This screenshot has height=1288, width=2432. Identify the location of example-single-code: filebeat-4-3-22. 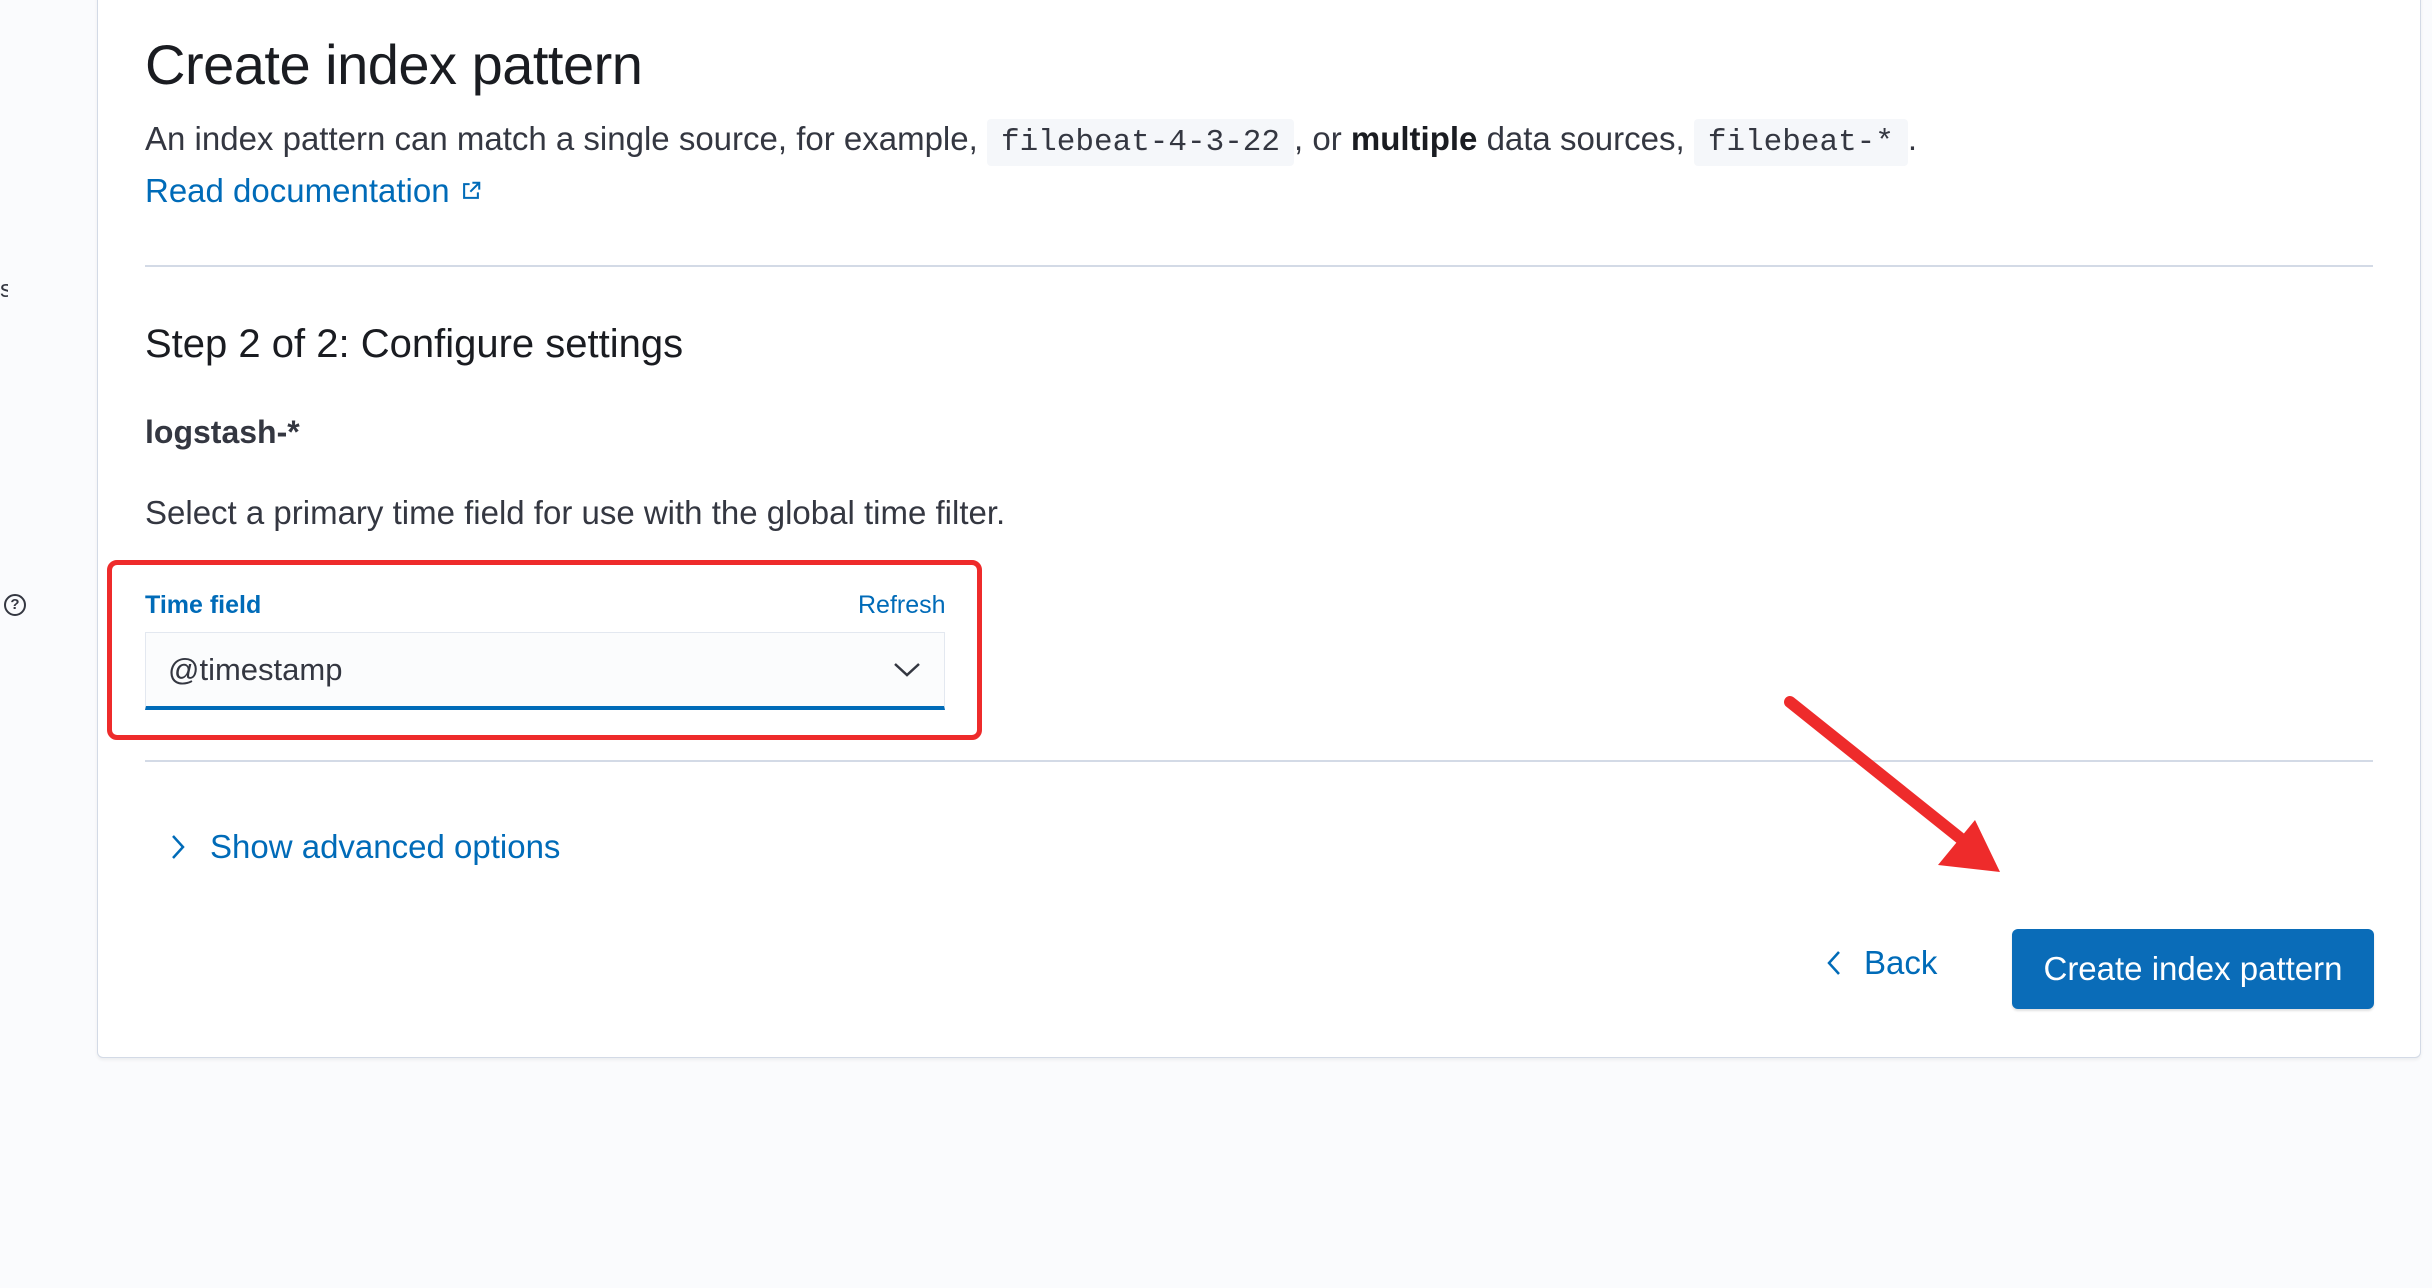
(1140, 142).